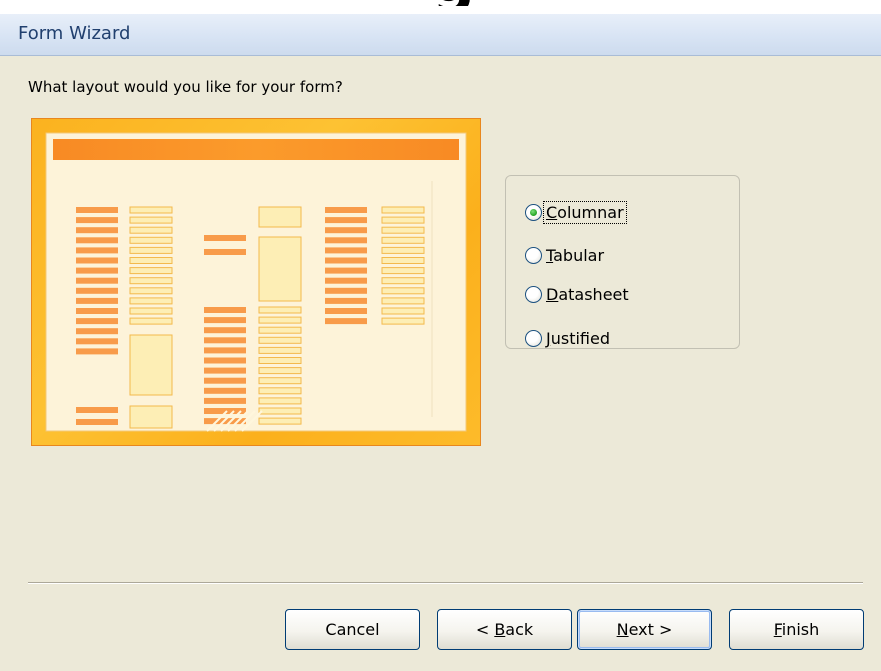 The image size is (881, 671). Describe the element at coordinates (504, 629) in the screenshot. I see `back-button: < Back` at that location.